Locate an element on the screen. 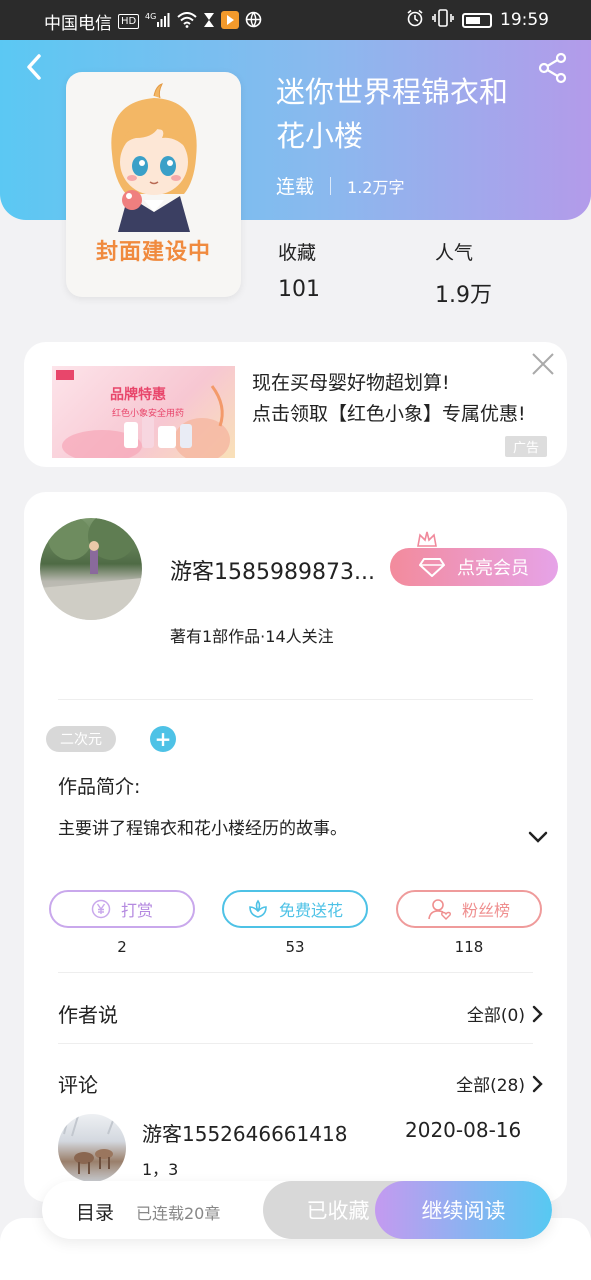 Image resolution: width=591 pixels, height=1280 pixels. ad-text: 现在买母婴好物超划算! 点击领取【红色小象】专属优惠! is located at coordinates (397, 399).